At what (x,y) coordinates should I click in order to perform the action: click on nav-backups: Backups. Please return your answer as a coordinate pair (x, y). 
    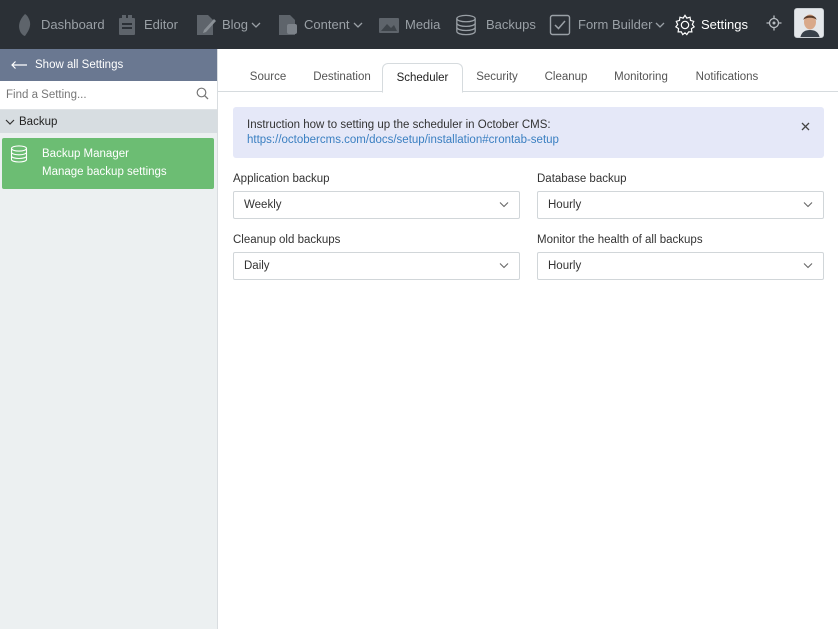
    Looking at the image, I should click on (495, 24).